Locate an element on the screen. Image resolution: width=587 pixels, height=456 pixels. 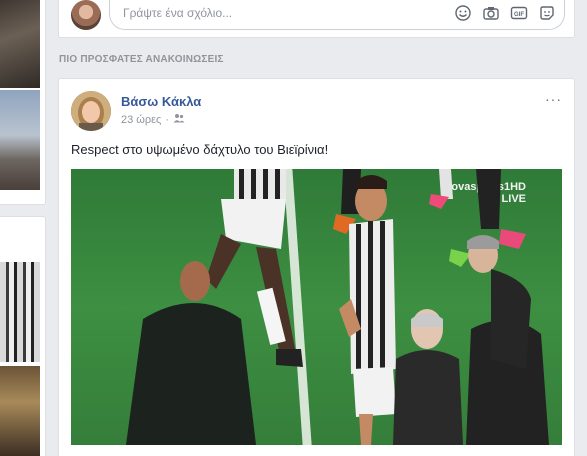
emoji-icon is located at coordinates (463, 13).